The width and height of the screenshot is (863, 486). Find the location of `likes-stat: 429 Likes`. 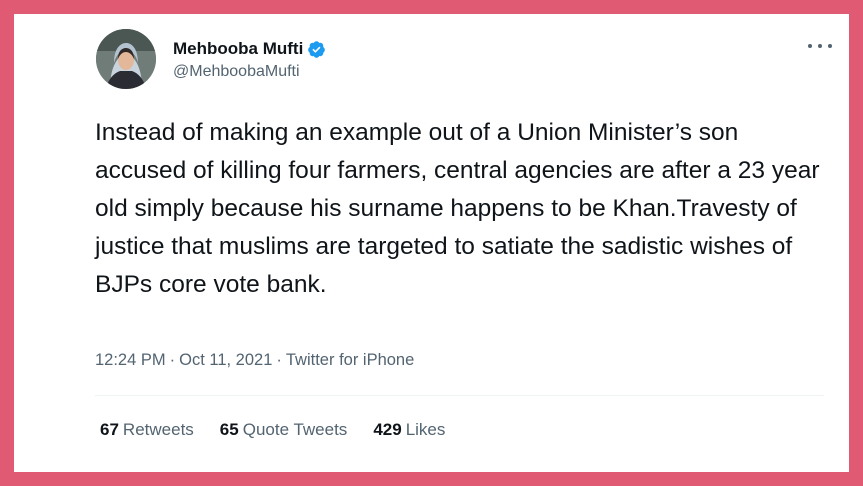

likes-stat: 429 Likes is located at coordinates (409, 430).